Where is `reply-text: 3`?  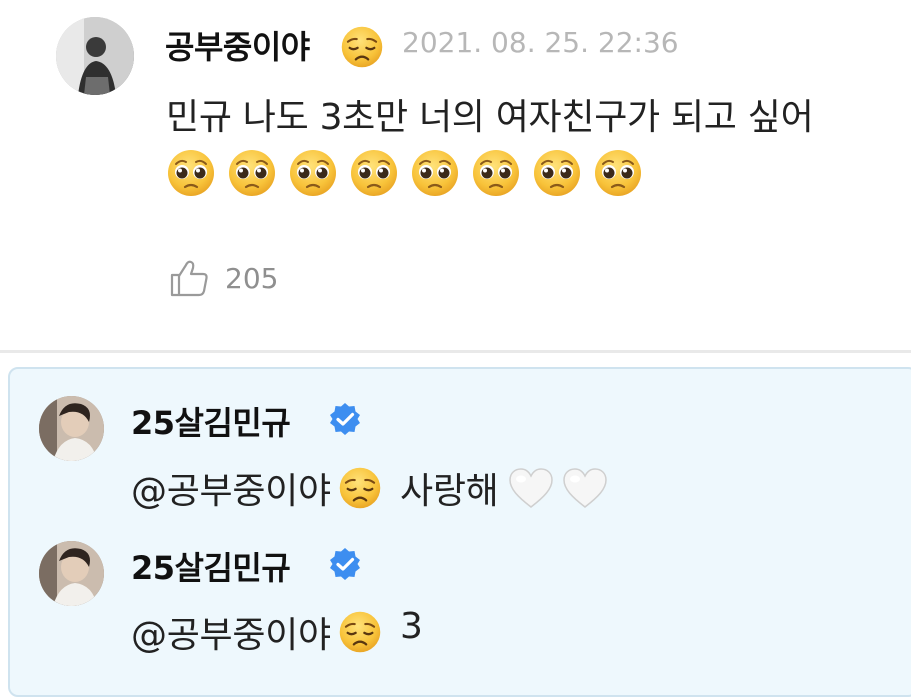
reply-text: 3 is located at coordinates (411, 626).